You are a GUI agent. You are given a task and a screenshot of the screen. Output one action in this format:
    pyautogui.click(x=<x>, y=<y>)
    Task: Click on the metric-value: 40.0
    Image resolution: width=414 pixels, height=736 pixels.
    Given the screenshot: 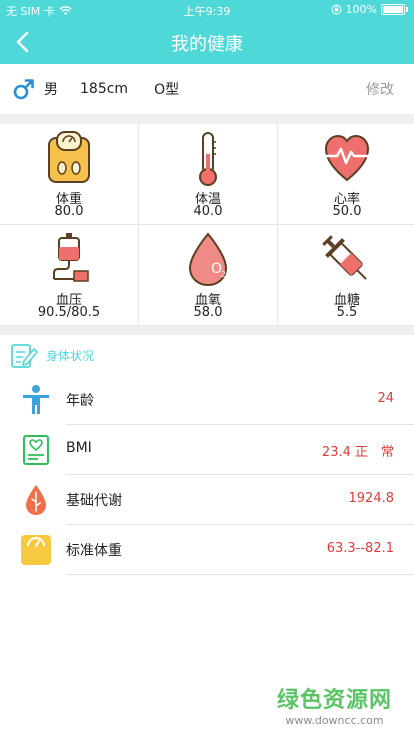 What is the action you would take?
    pyautogui.click(x=208, y=211)
    